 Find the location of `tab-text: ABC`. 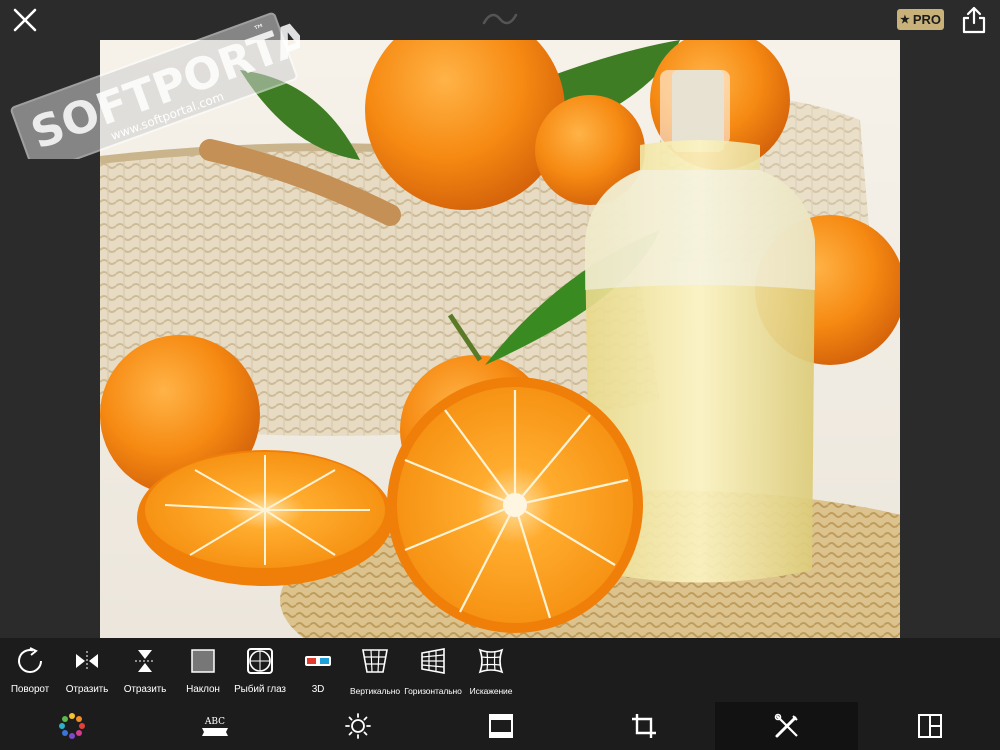

tab-text: ABC is located at coordinates (214, 726).